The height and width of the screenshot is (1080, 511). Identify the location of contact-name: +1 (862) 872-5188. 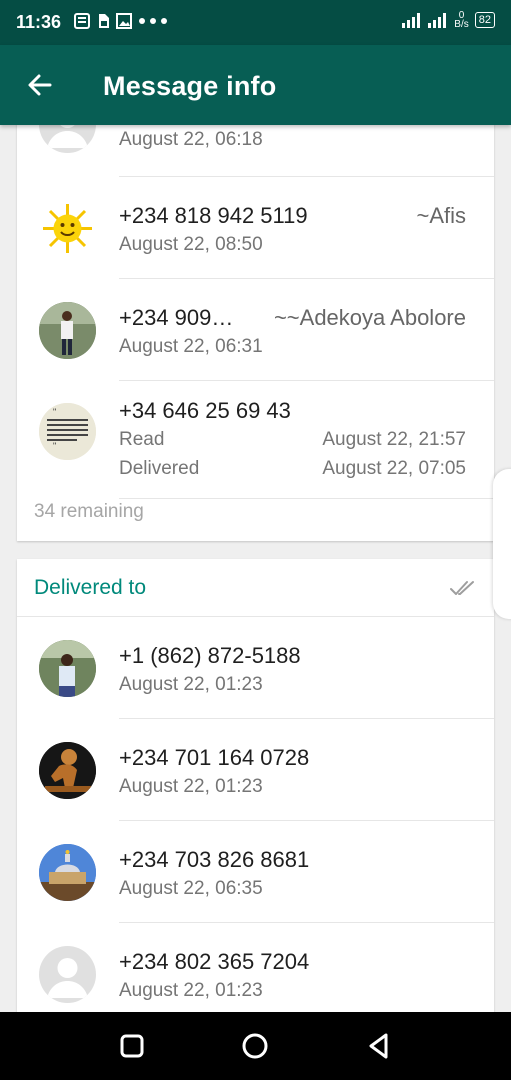
(210, 655).